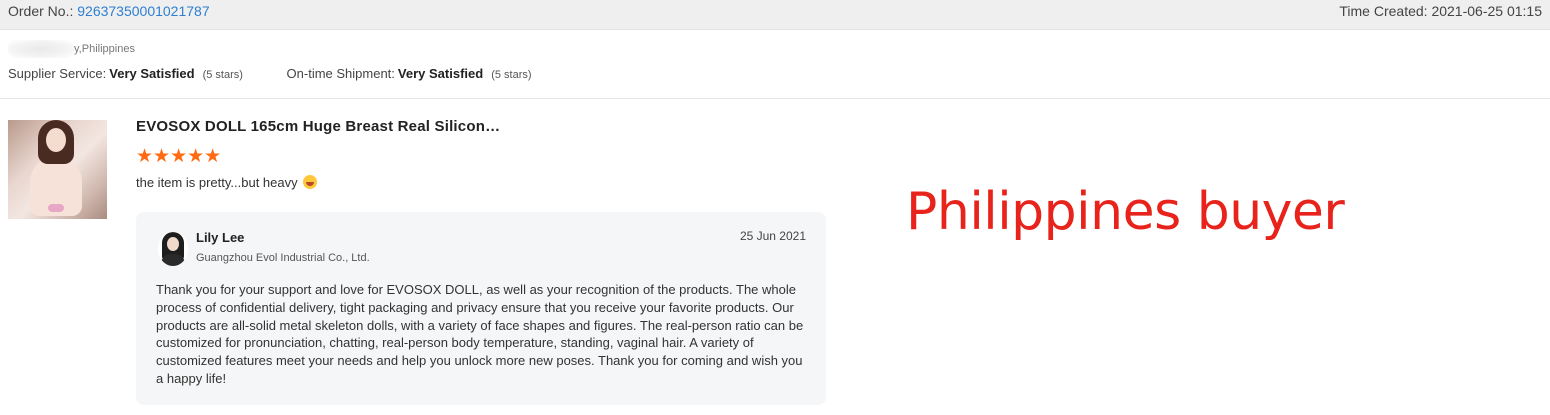 The height and width of the screenshot is (415, 1550). I want to click on buyer-country-annotation: Philippines buyer, so click(1125, 212).